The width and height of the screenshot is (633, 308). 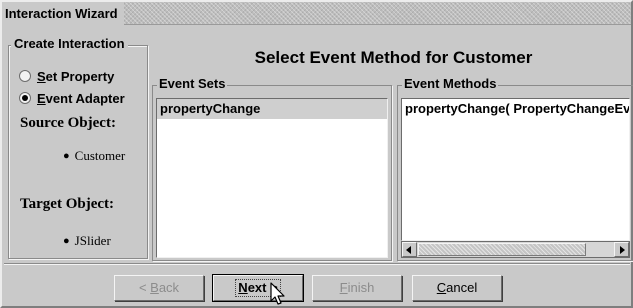 What do you see at coordinates (317, 264) in the screenshot?
I see `button-separator` at bounding box center [317, 264].